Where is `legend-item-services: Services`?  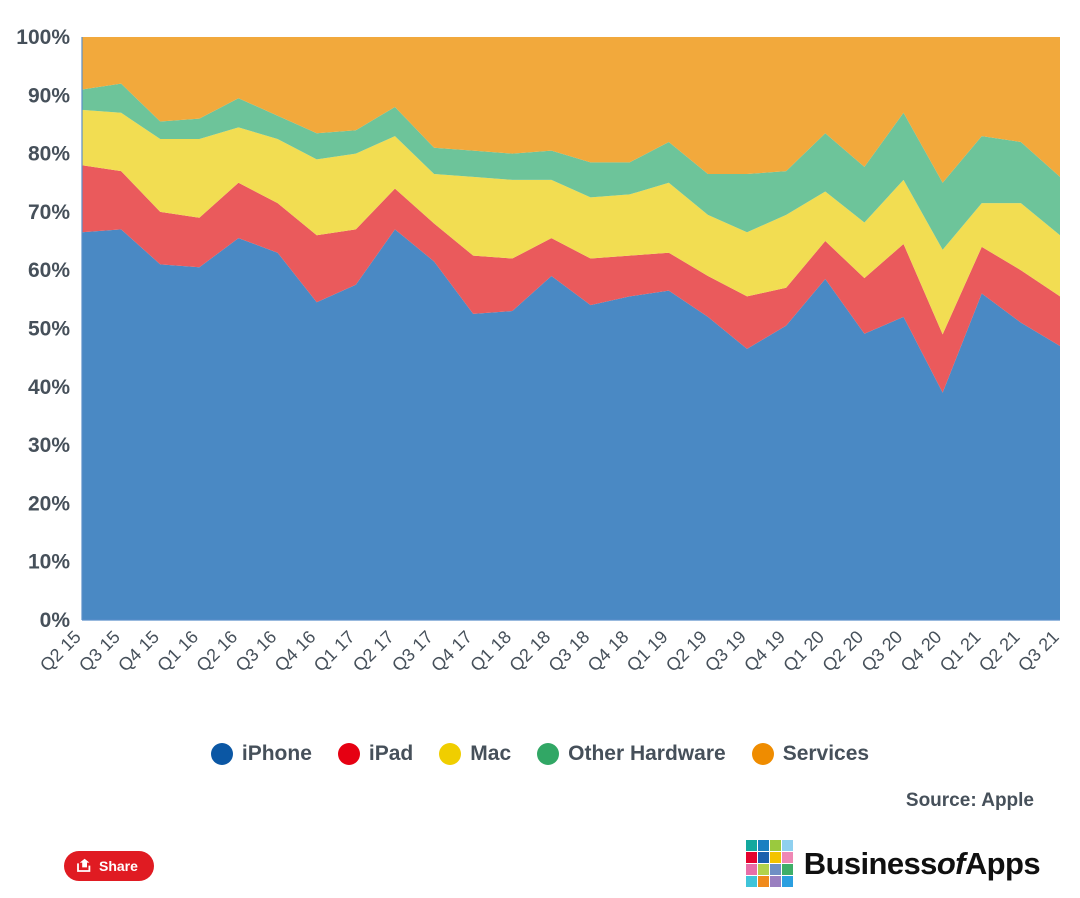 legend-item-services: Services is located at coordinates (810, 754).